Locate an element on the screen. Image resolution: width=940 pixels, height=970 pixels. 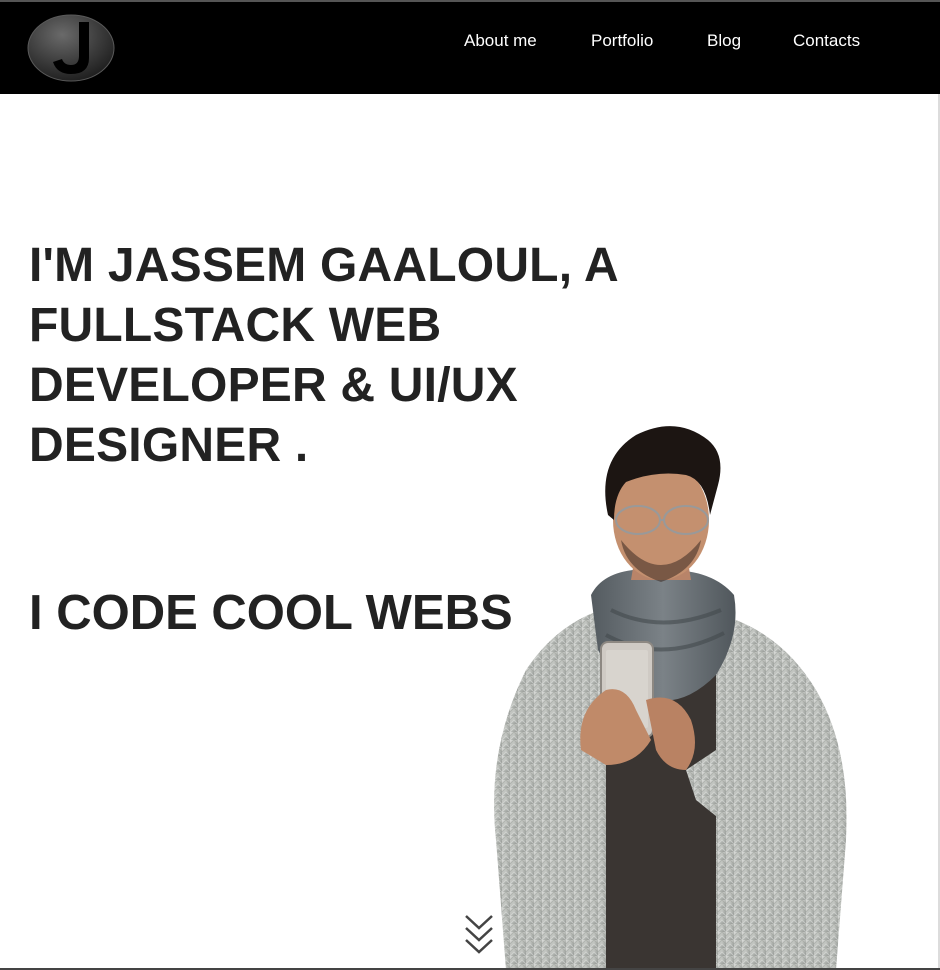
nav-portfolio: Portfolio is located at coordinates (622, 41).